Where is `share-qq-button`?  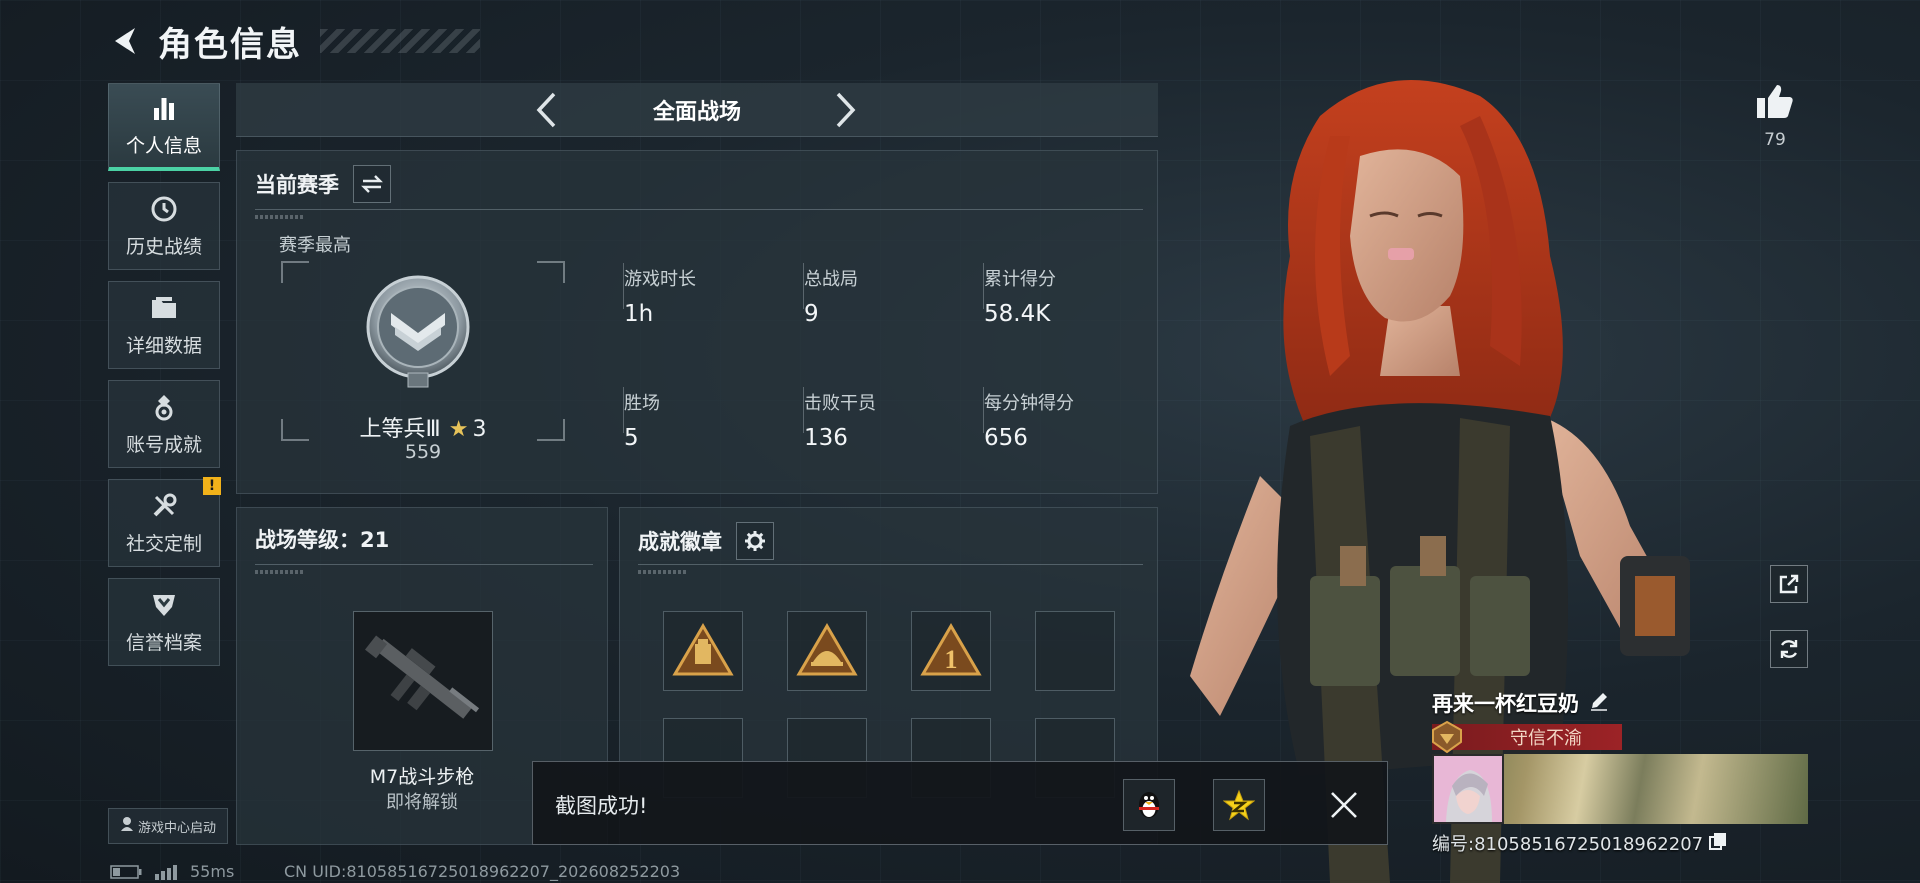
share-qq-button is located at coordinates (1149, 805).